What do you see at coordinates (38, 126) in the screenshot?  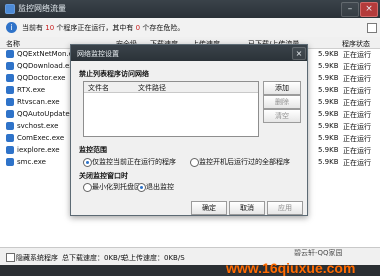 I see `process-name: svchost.exe` at bounding box center [38, 126].